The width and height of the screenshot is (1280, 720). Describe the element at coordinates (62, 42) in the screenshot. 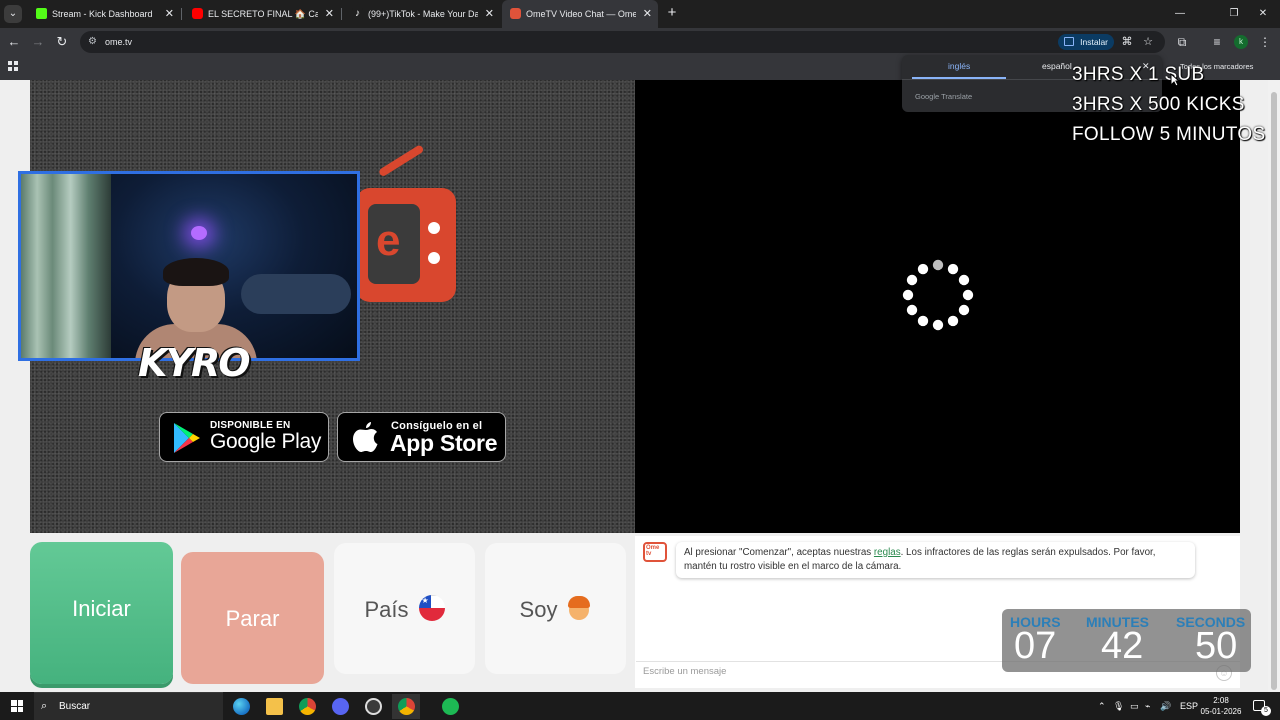

I see `reload-icon: ↻` at that location.